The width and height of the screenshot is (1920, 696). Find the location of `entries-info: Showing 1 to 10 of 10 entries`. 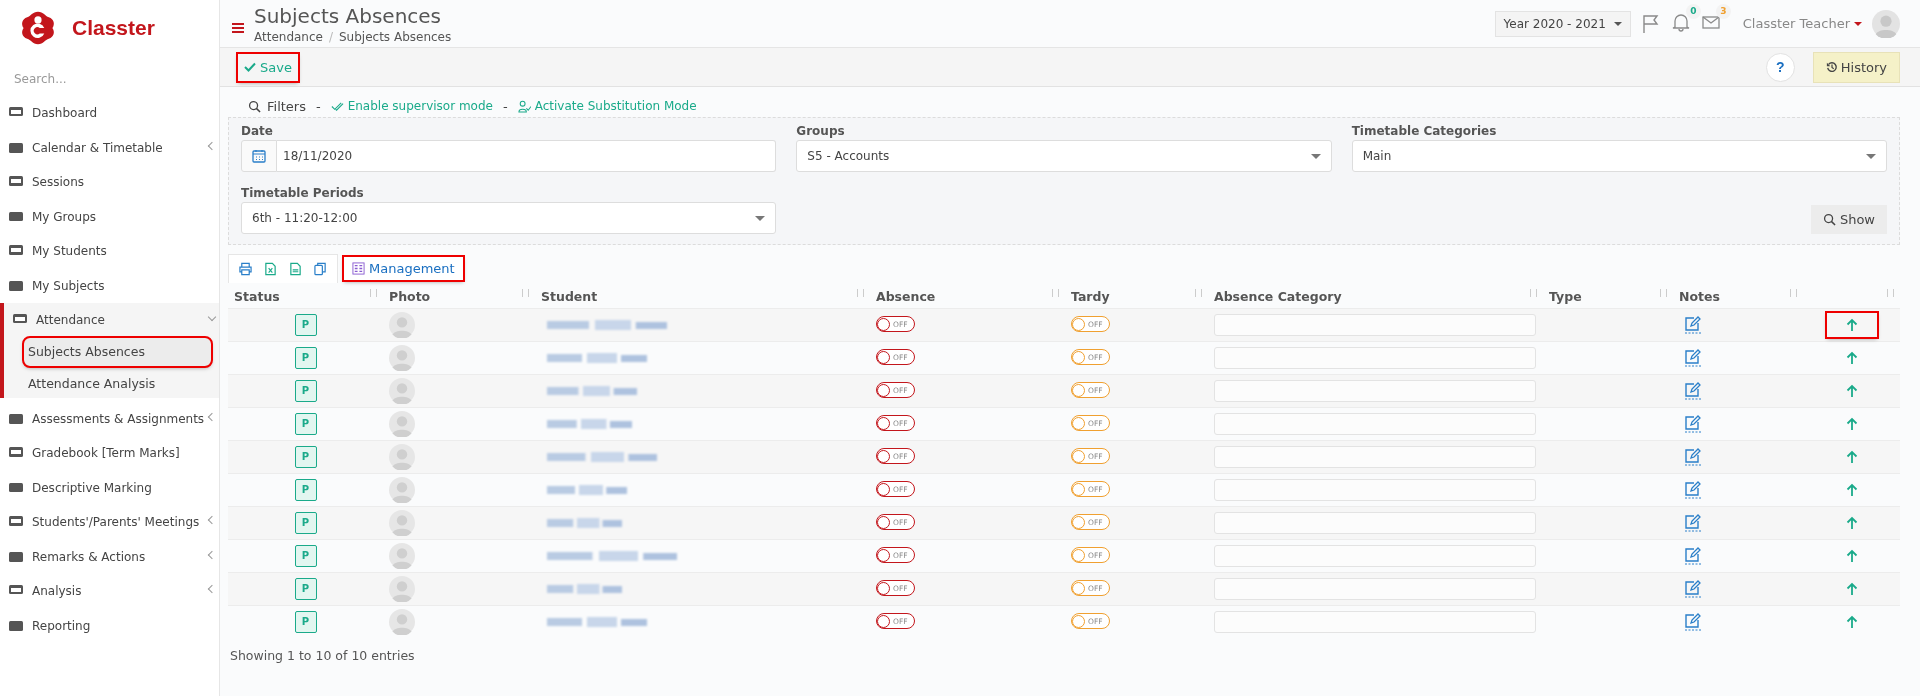

entries-info: Showing 1 to 10 of 10 entries is located at coordinates (323, 655).